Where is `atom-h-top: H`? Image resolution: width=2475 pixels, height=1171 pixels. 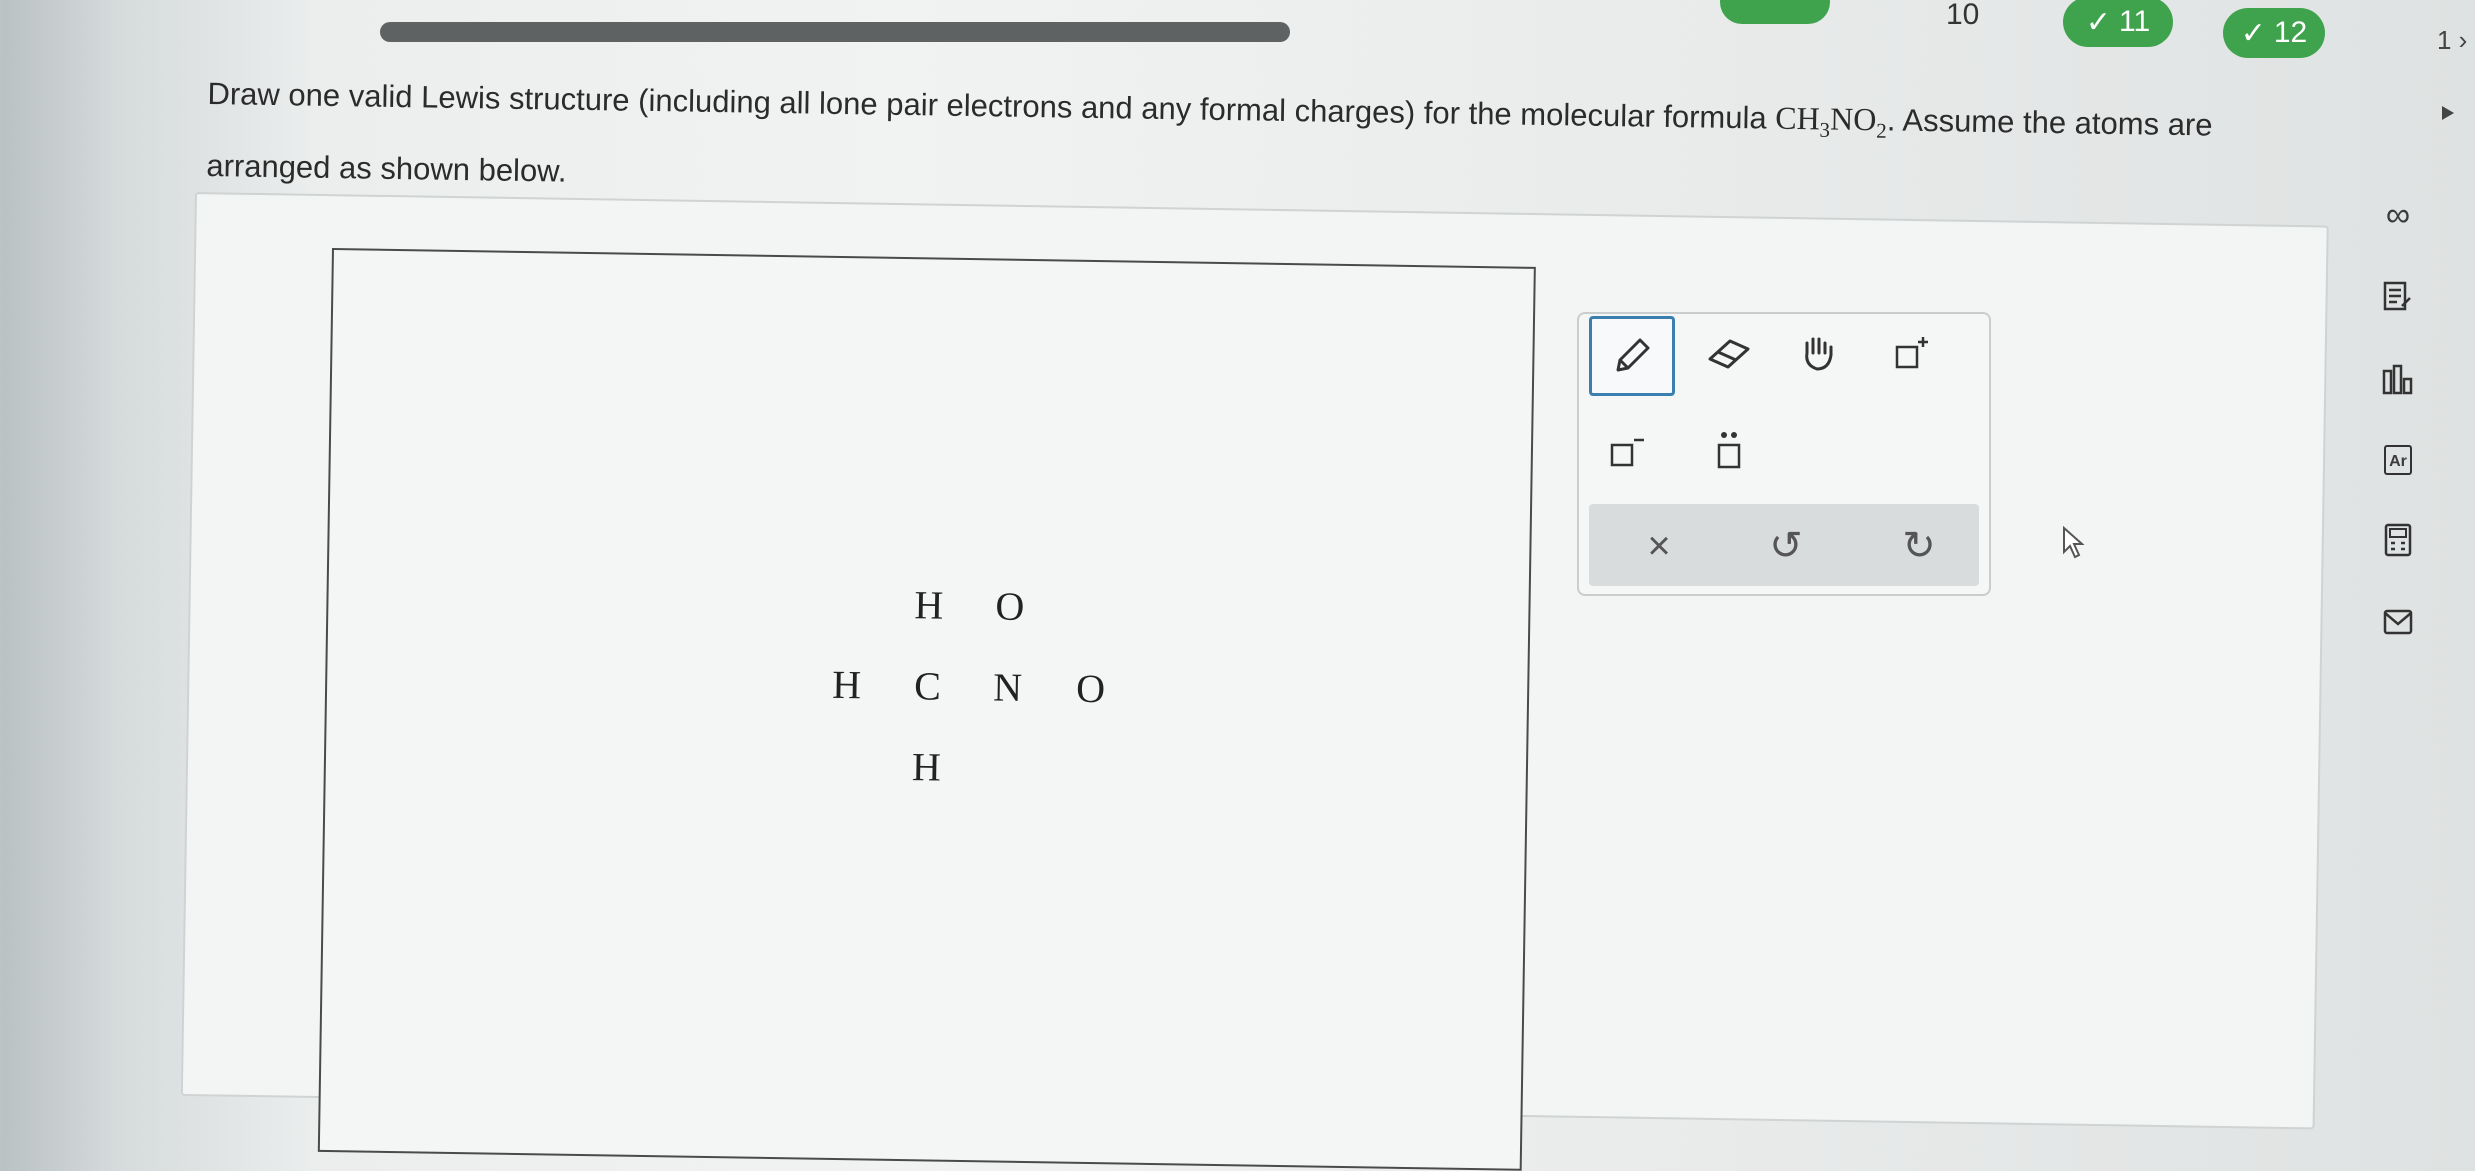
atom-h-top: H is located at coordinates (929, 604).